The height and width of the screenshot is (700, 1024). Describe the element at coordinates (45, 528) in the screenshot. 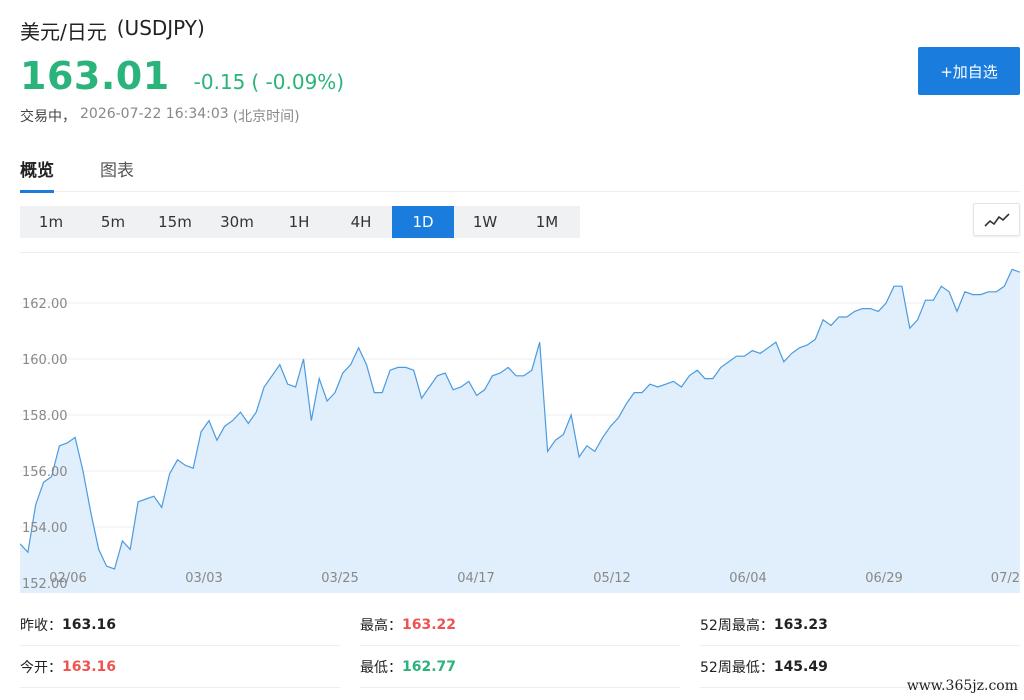

I see `y-tick-label: 154.00` at that location.